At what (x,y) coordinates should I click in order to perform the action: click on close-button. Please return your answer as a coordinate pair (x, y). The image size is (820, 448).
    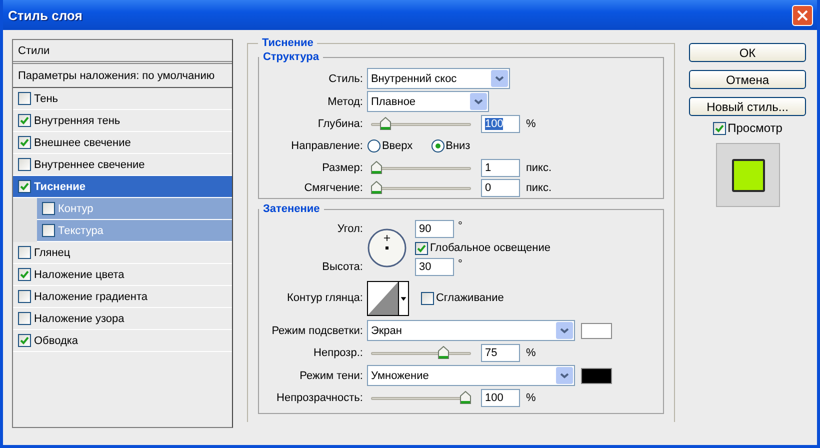
    Looking at the image, I should click on (802, 15).